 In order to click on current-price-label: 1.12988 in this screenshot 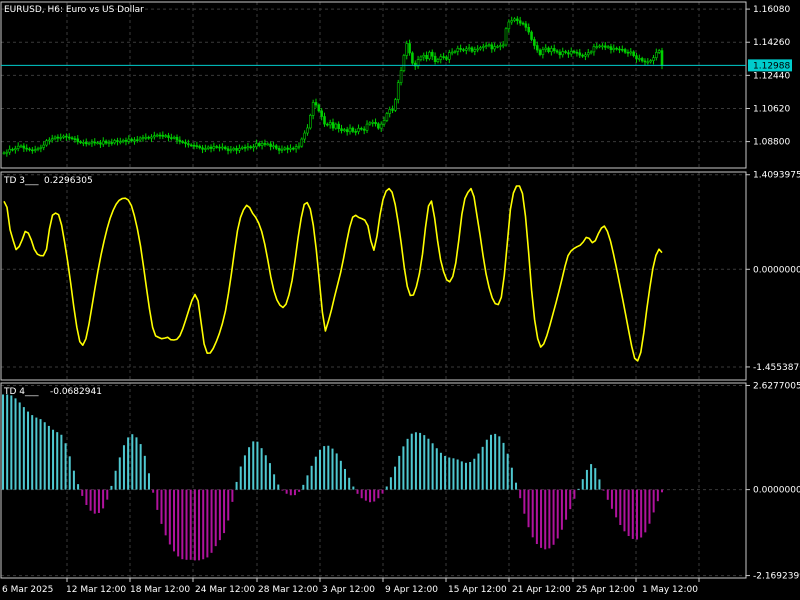, I will do `click(771, 66)`.